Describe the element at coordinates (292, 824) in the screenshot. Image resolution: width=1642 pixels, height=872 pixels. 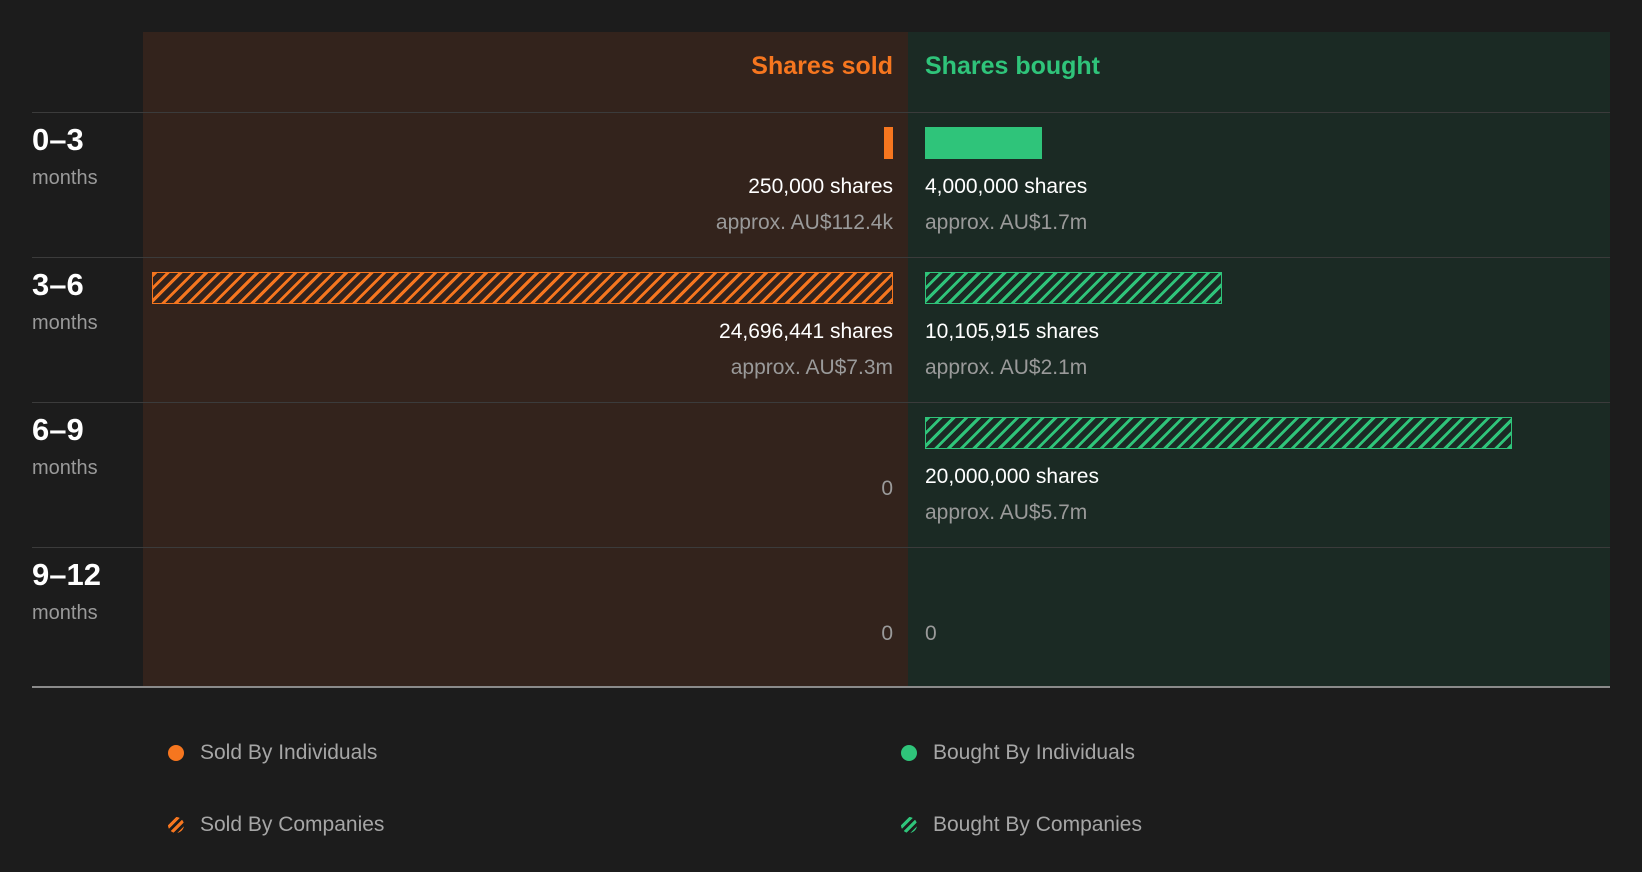
I see `legend-label: Sold By Companies` at that location.